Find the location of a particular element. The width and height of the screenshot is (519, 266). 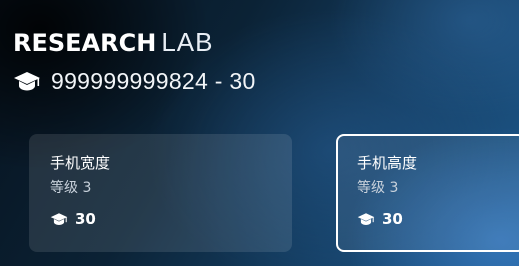

research-points-text: 999999999824 - 30 is located at coordinates (153, 80).